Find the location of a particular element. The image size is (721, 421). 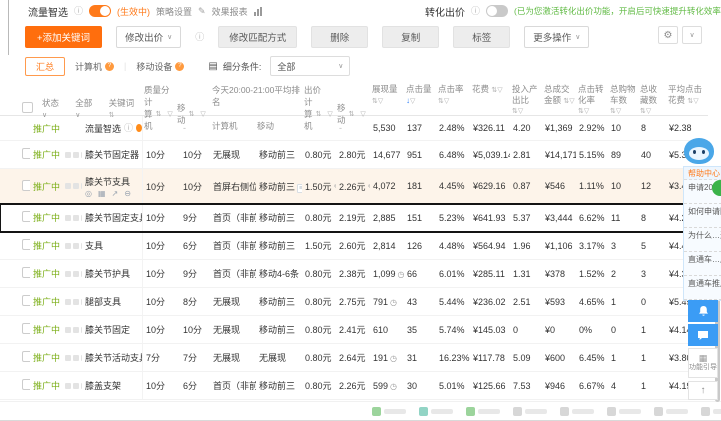

cell-bid_pc: 1.50元✎ is located at coordinates (319, 186).